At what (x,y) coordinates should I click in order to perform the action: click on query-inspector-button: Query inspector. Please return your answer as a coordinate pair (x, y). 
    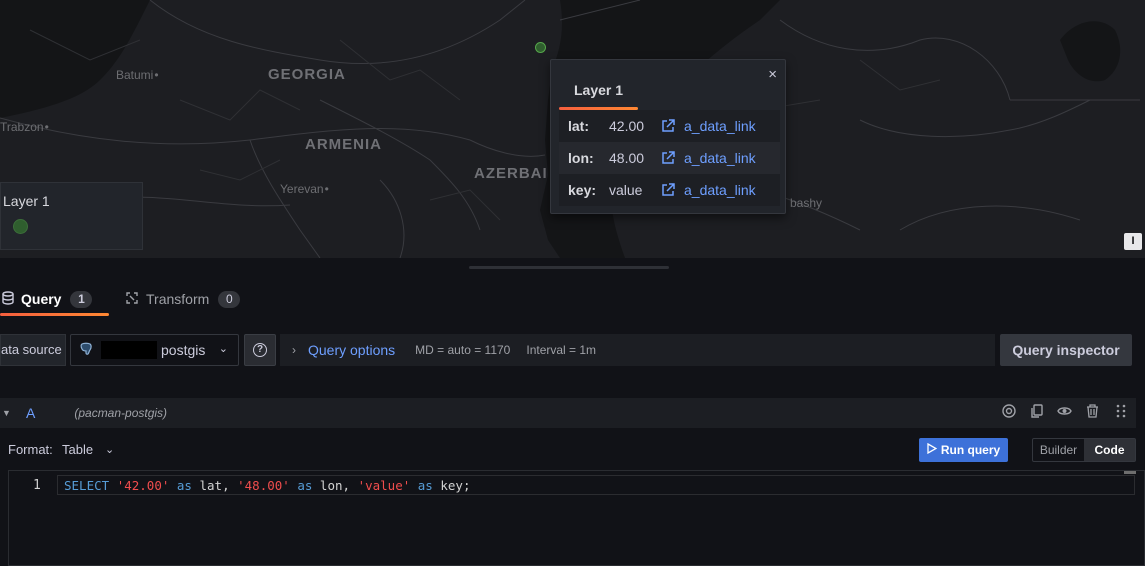
    Looking at the image, I should click on (1066, 350).